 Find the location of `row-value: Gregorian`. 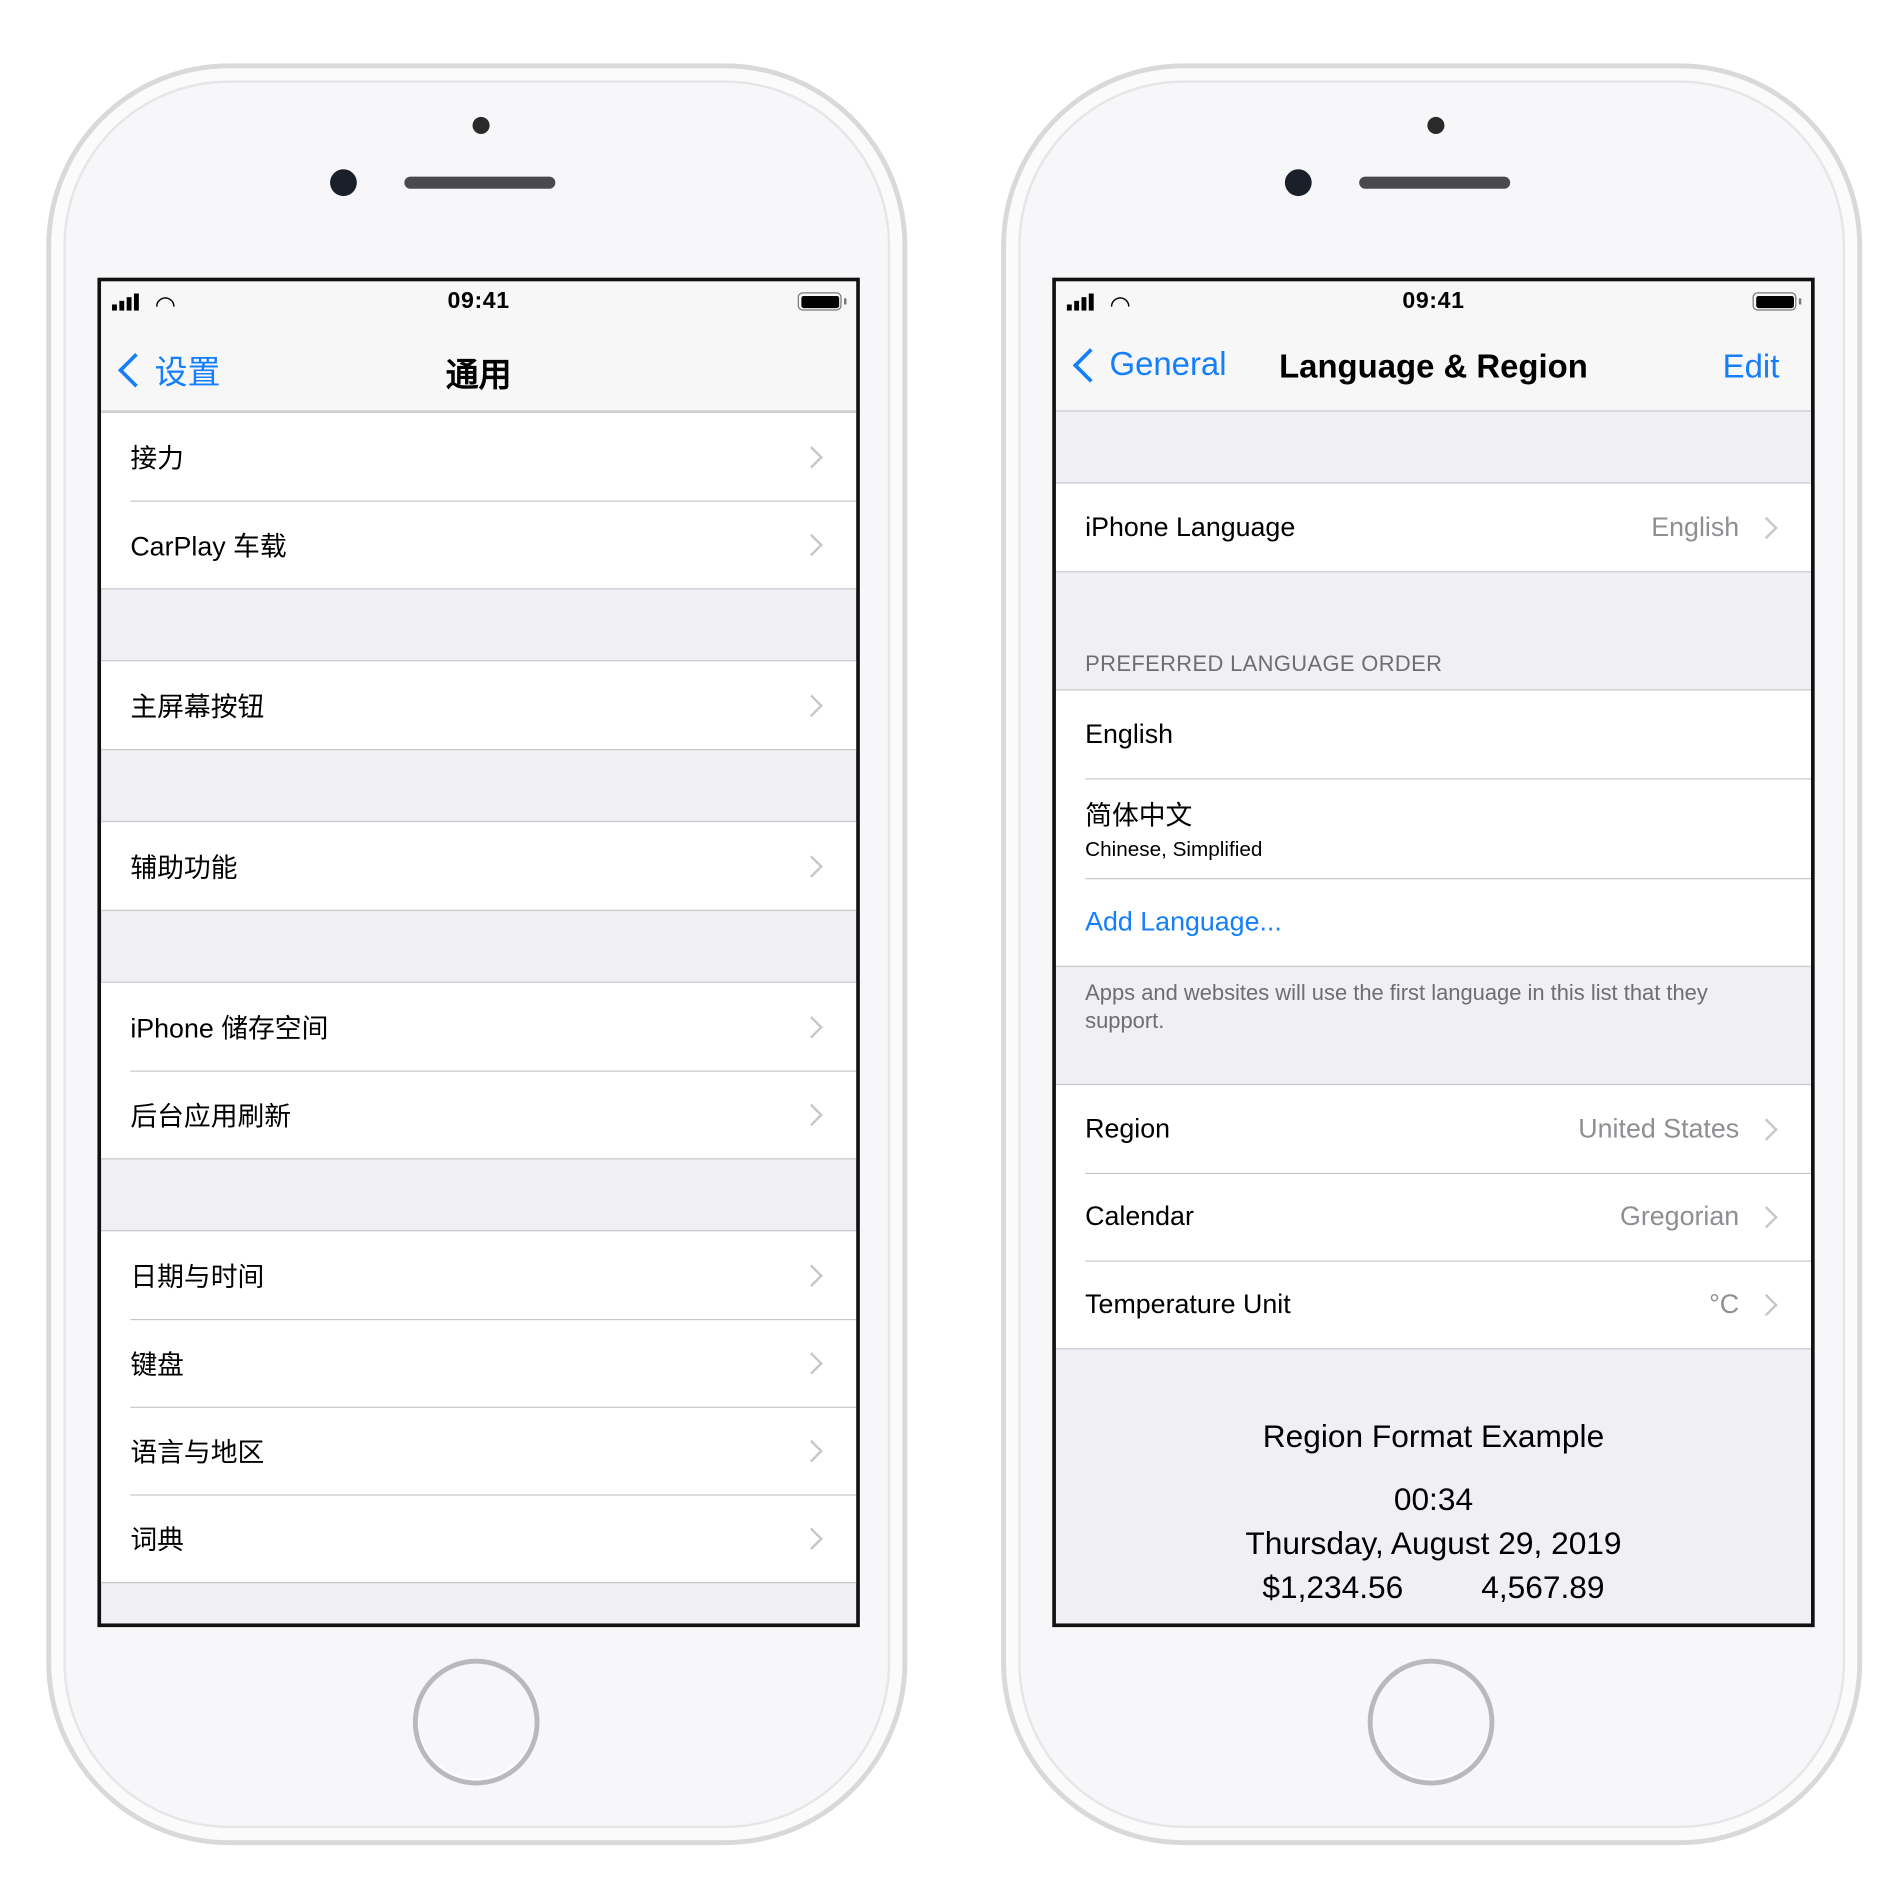

row-value: Gregorian is located at coordinates (1679, 1216).